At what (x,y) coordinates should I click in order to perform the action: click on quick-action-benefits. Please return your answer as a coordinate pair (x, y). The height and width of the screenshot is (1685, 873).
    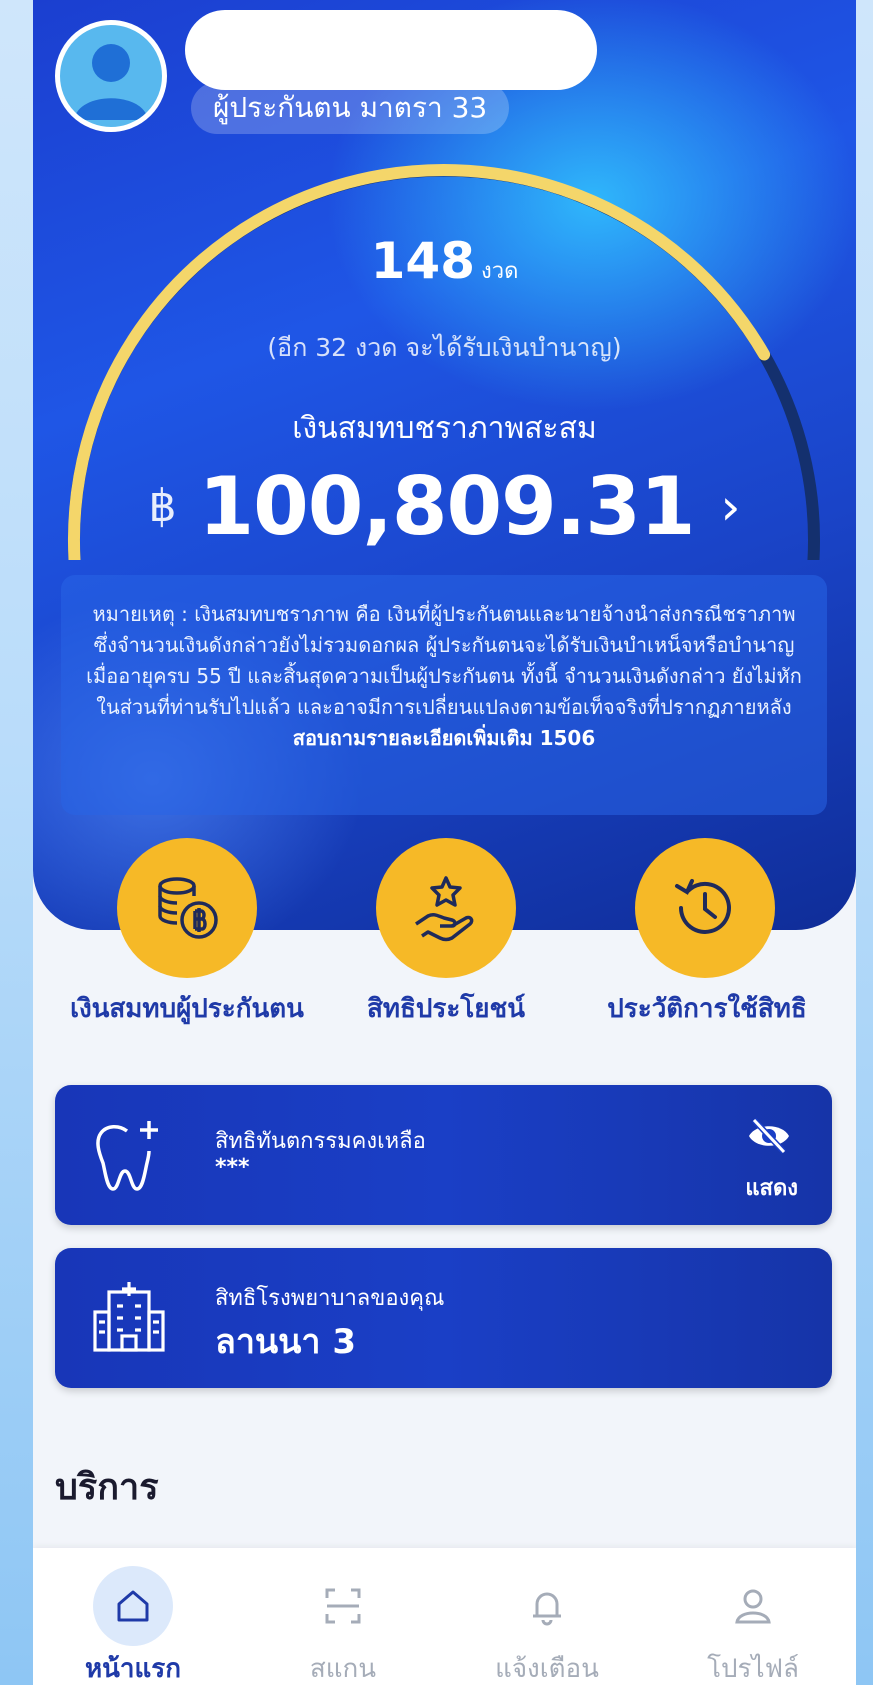
    Looking at the image, I should click on (446, 908).